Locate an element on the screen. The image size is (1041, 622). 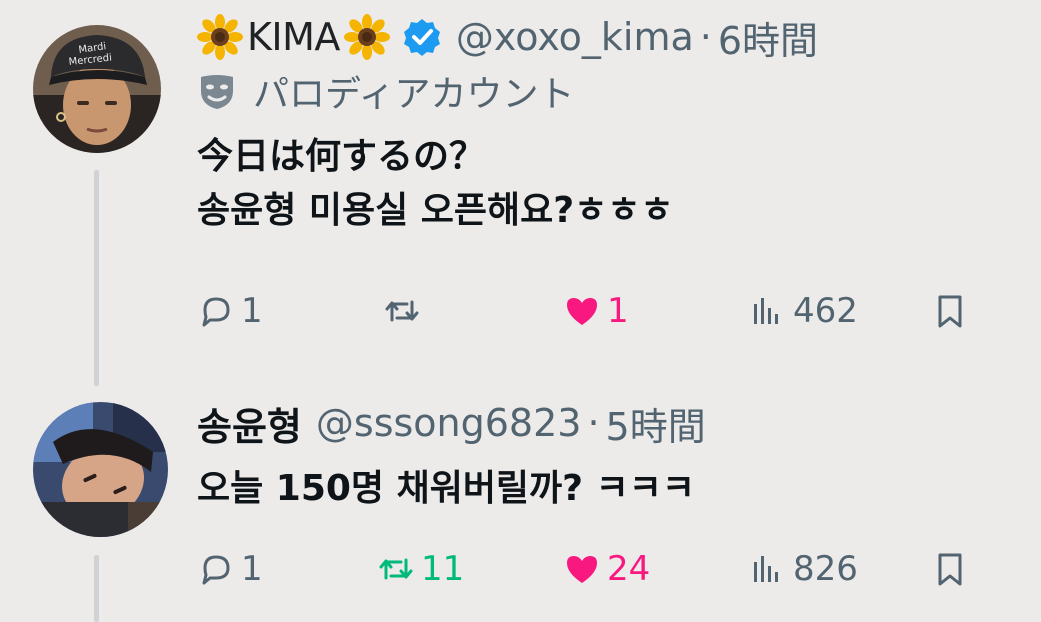
views-button: 462 is located at coordinates (803, 311).